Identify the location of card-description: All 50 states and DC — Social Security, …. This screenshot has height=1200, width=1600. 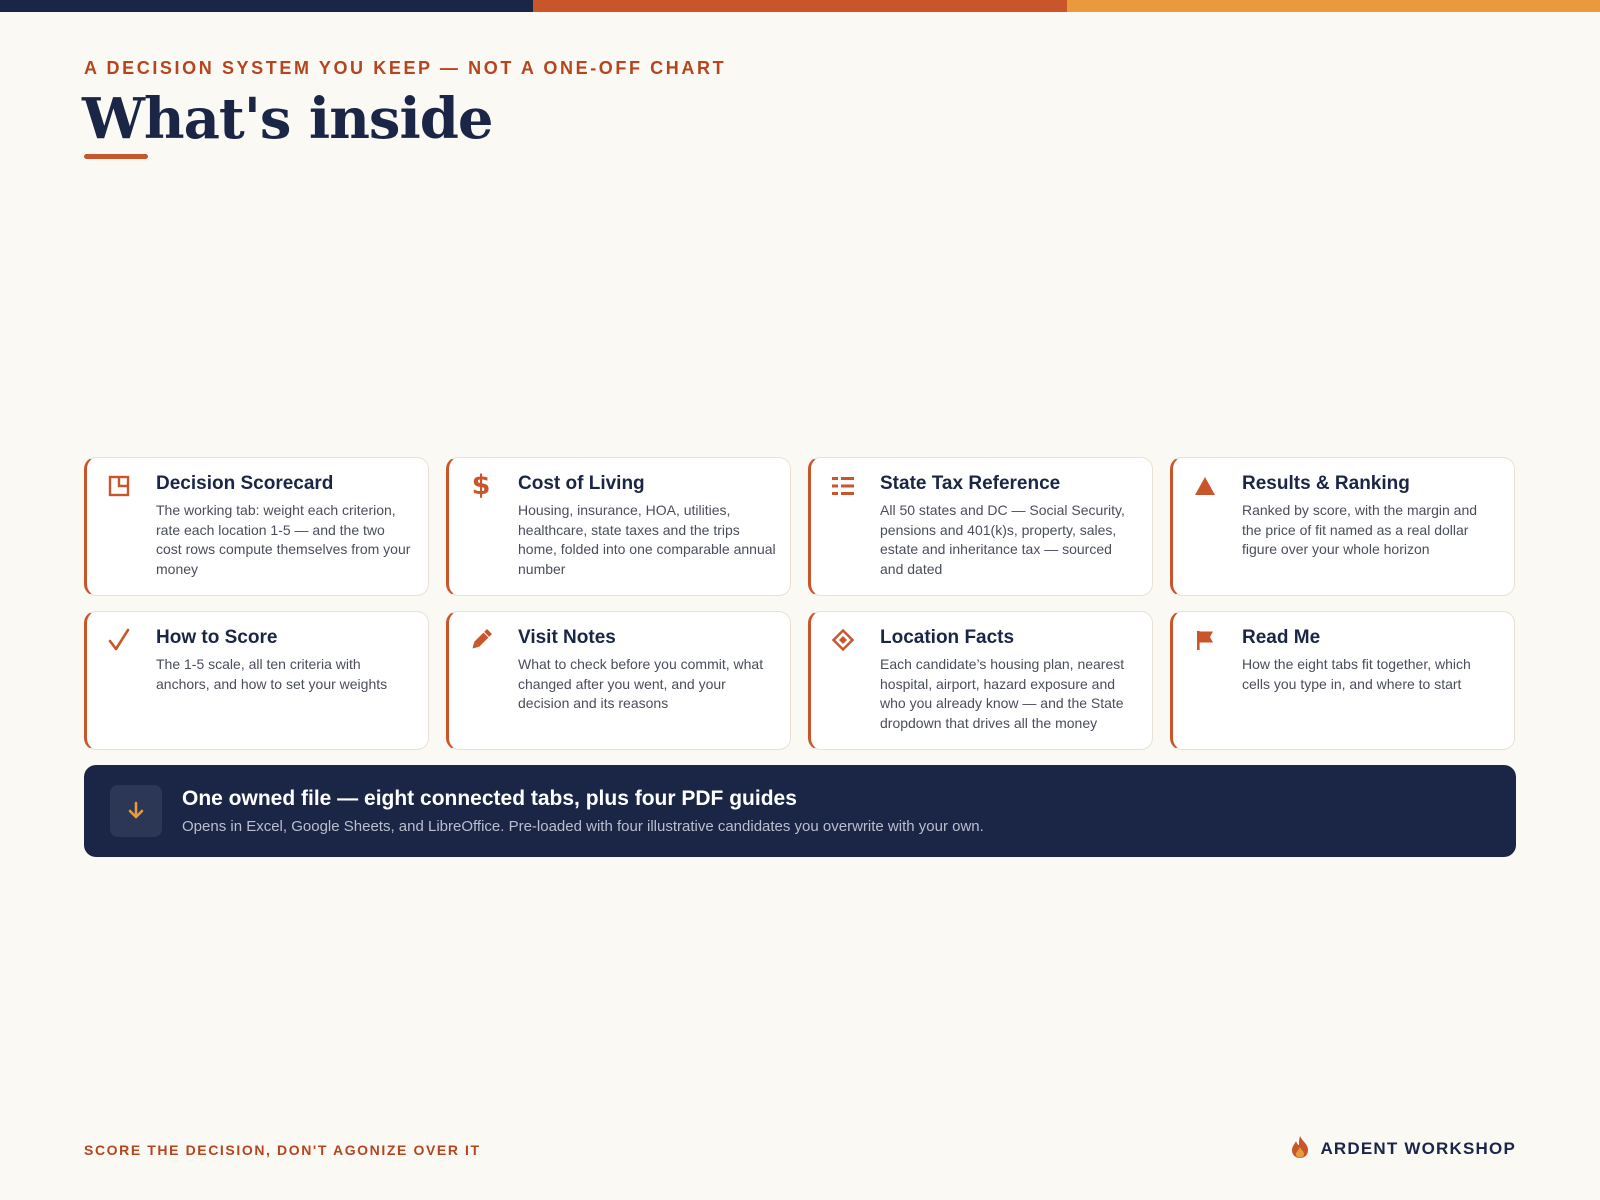
(1002, 539).